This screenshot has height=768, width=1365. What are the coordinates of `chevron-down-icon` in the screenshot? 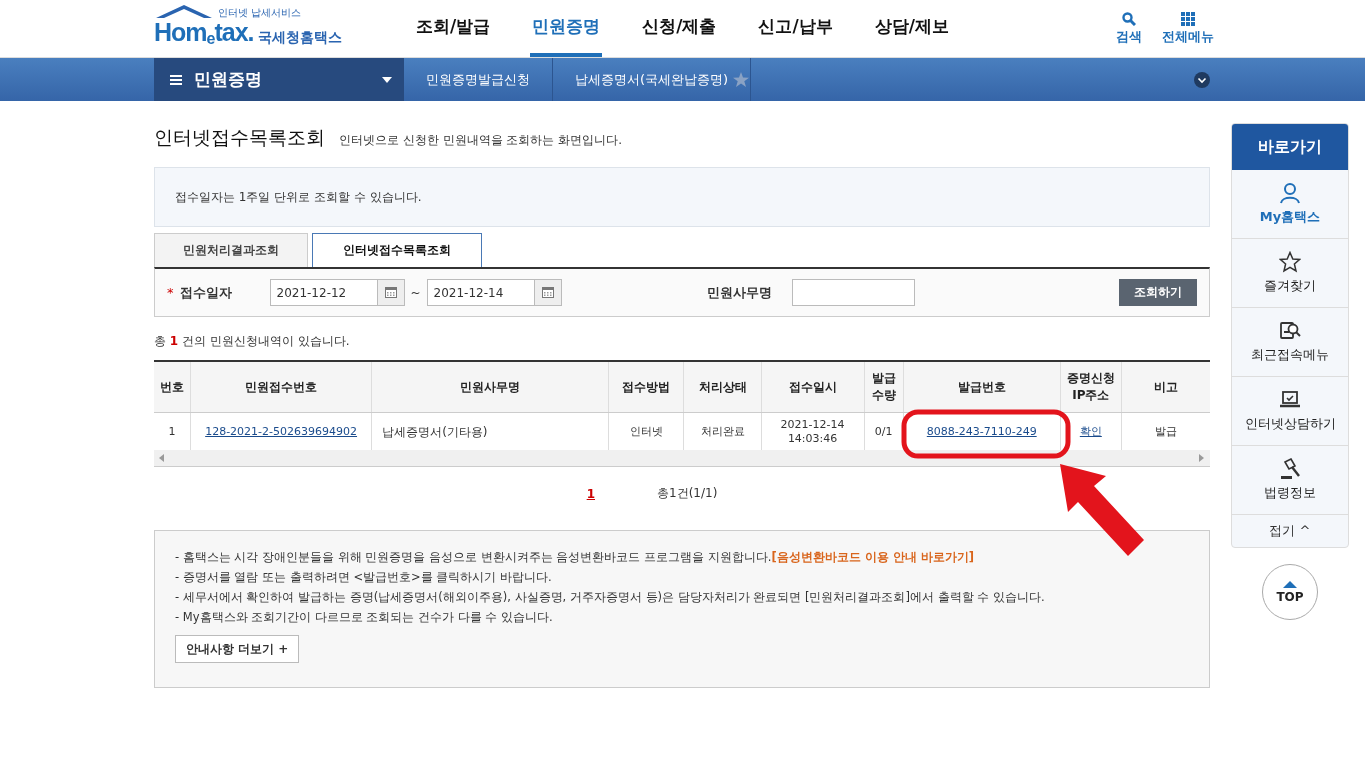 It's located at (1202, 79).